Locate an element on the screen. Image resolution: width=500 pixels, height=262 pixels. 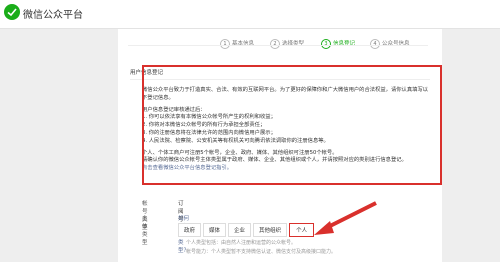
step-basic-info: 1 基本信息 is located at coordinates (237, 44).